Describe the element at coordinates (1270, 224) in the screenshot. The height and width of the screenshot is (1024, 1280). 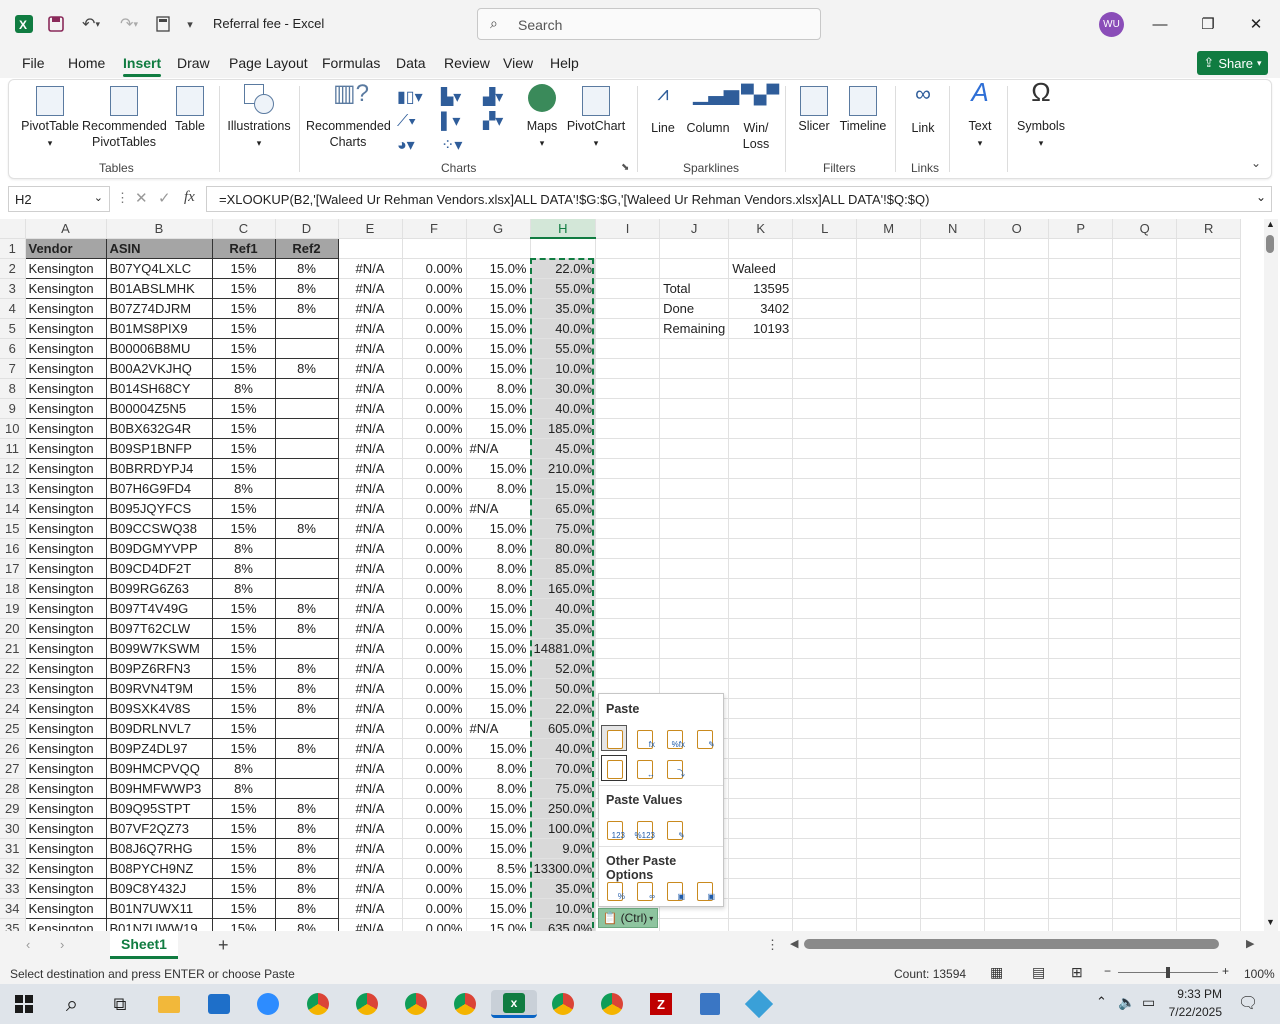
I see `scroll-up-icon: ▲` at that location.